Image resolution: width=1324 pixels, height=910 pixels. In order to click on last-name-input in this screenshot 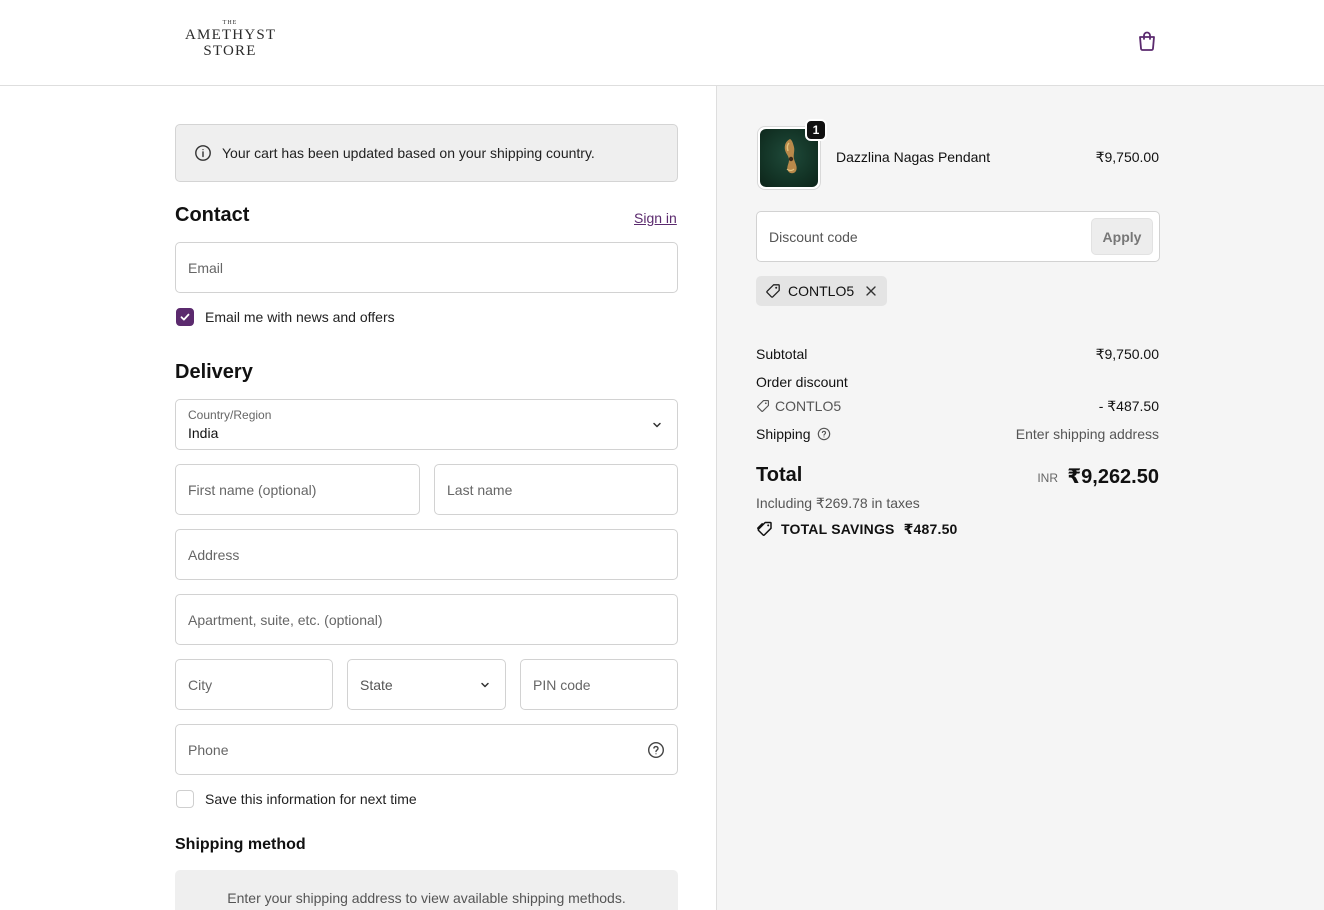, I will do `click(556, 489)`.